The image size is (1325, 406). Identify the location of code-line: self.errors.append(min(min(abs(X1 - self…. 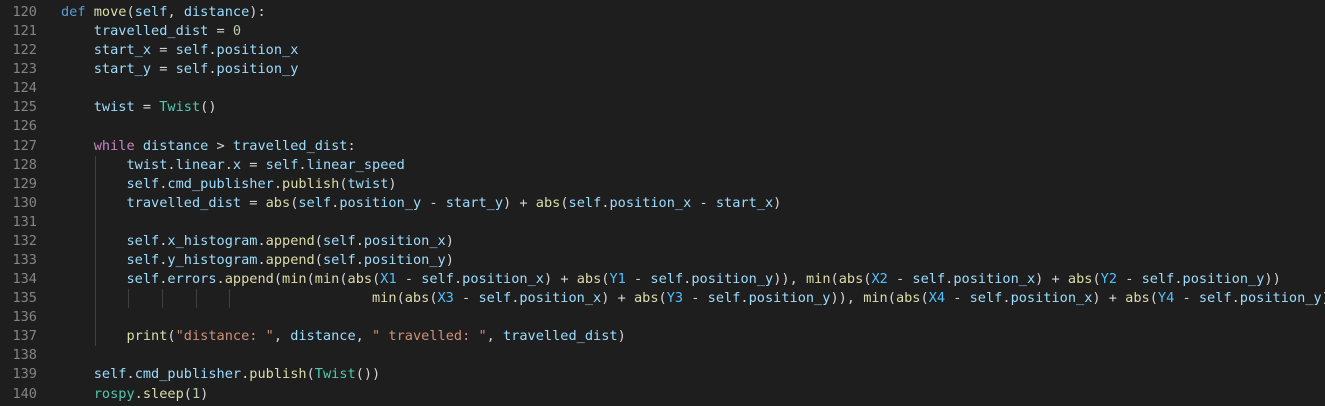
(693, 280).